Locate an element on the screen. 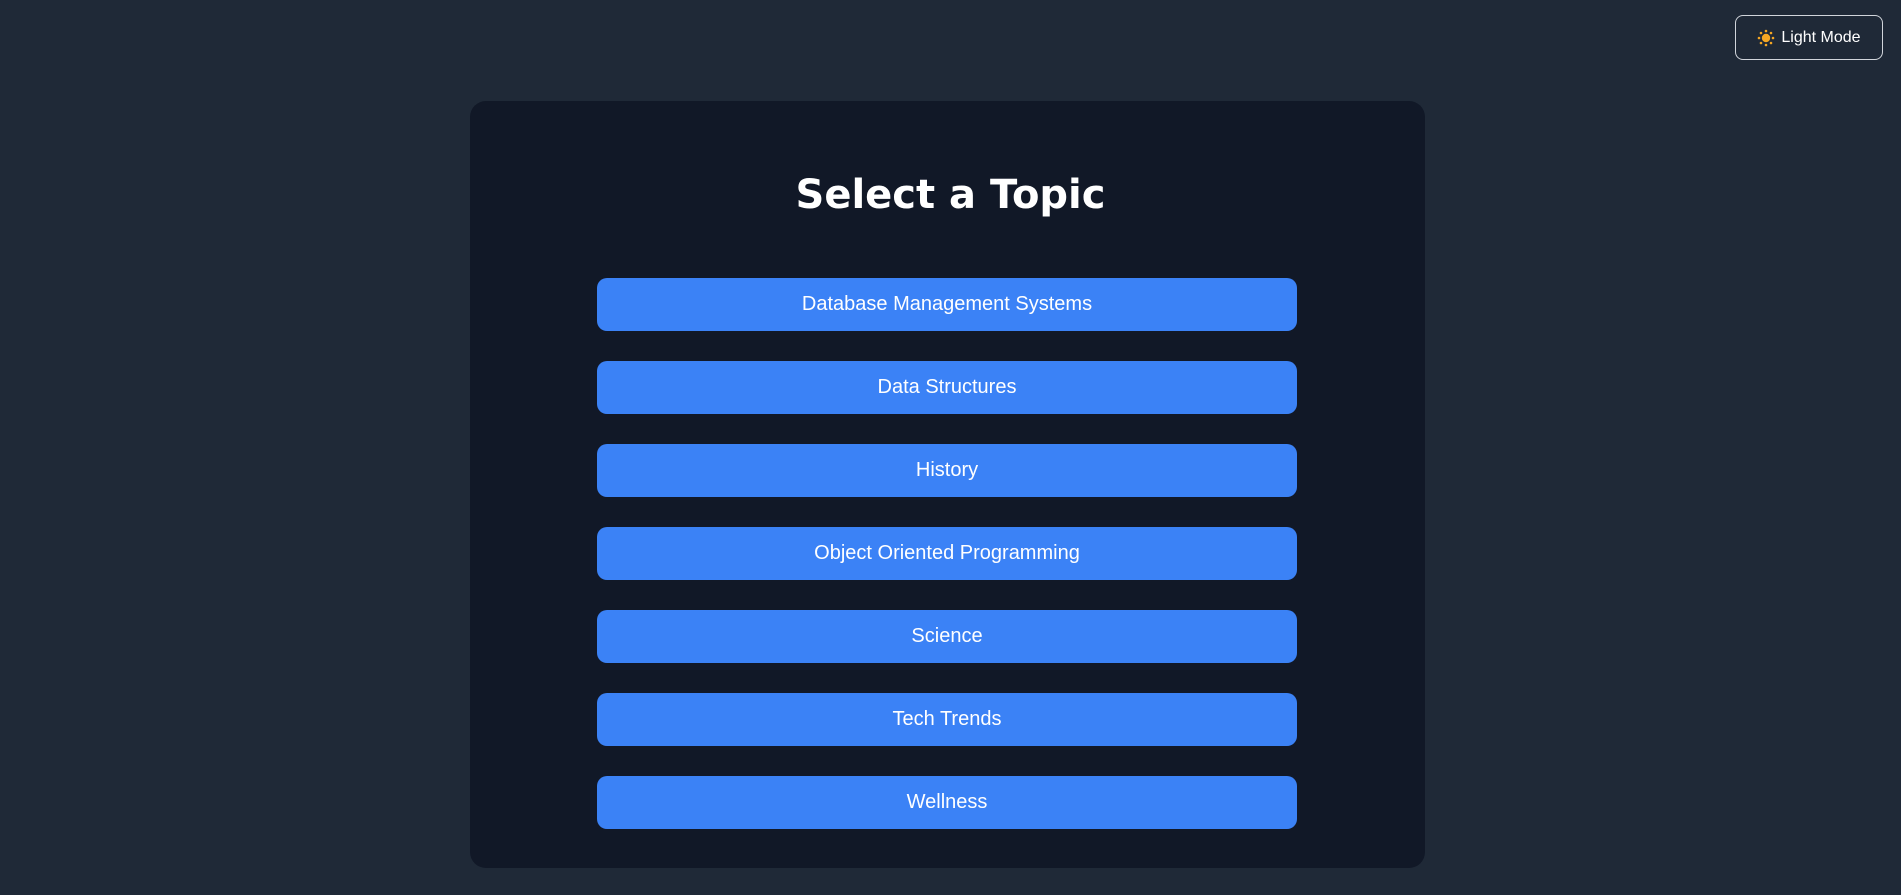  page-title: Select a Topic is located at coordinates (950, 195).